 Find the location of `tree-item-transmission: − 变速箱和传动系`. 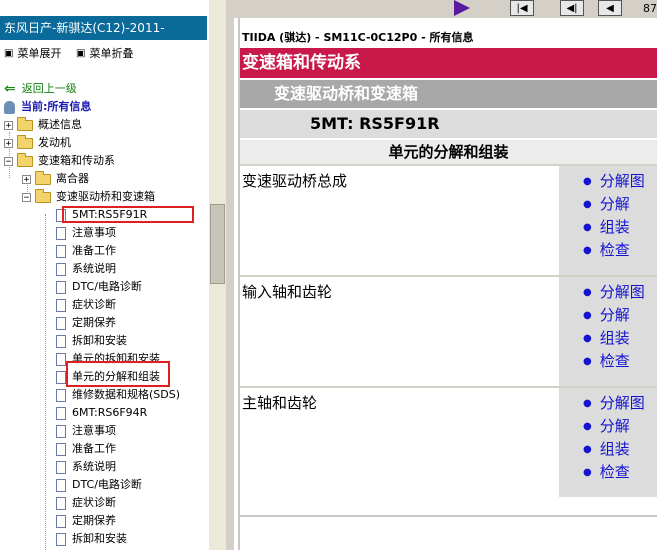

tree-item-transmission: − 变速箱和传动系 is located at coordinates (59, 161).